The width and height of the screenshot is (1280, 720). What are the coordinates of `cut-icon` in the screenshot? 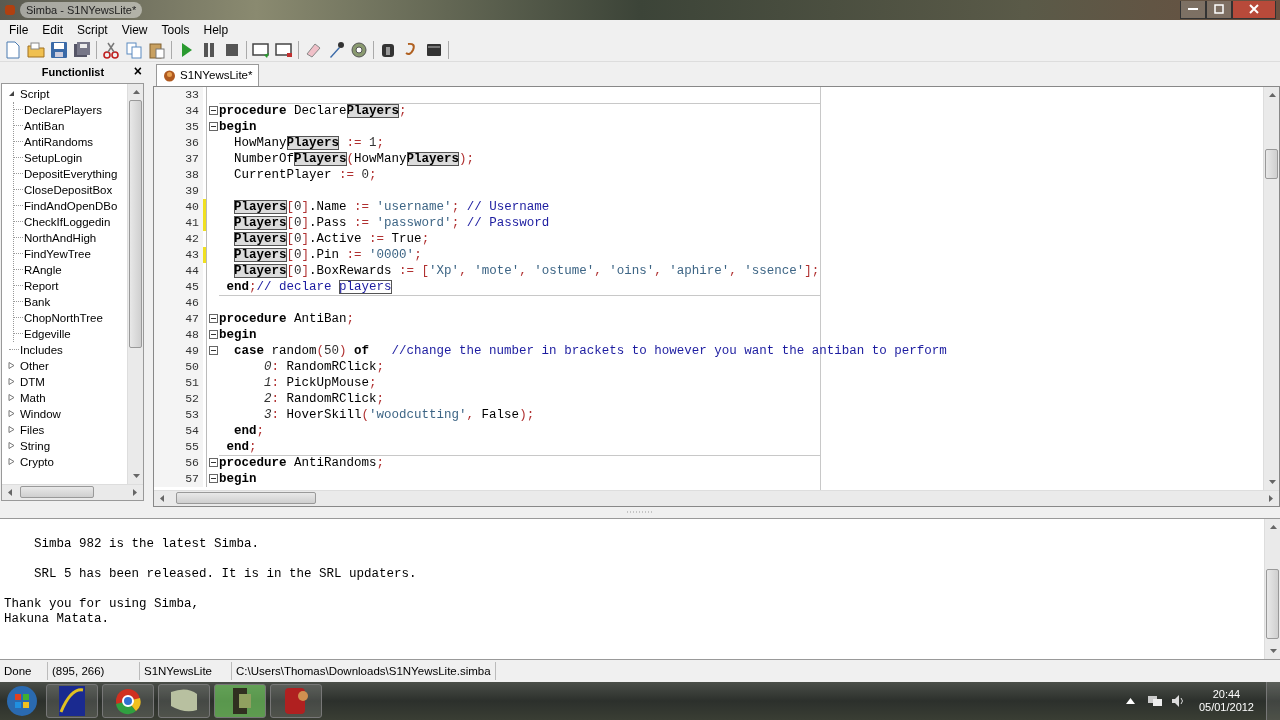 It's located at (111, 50).